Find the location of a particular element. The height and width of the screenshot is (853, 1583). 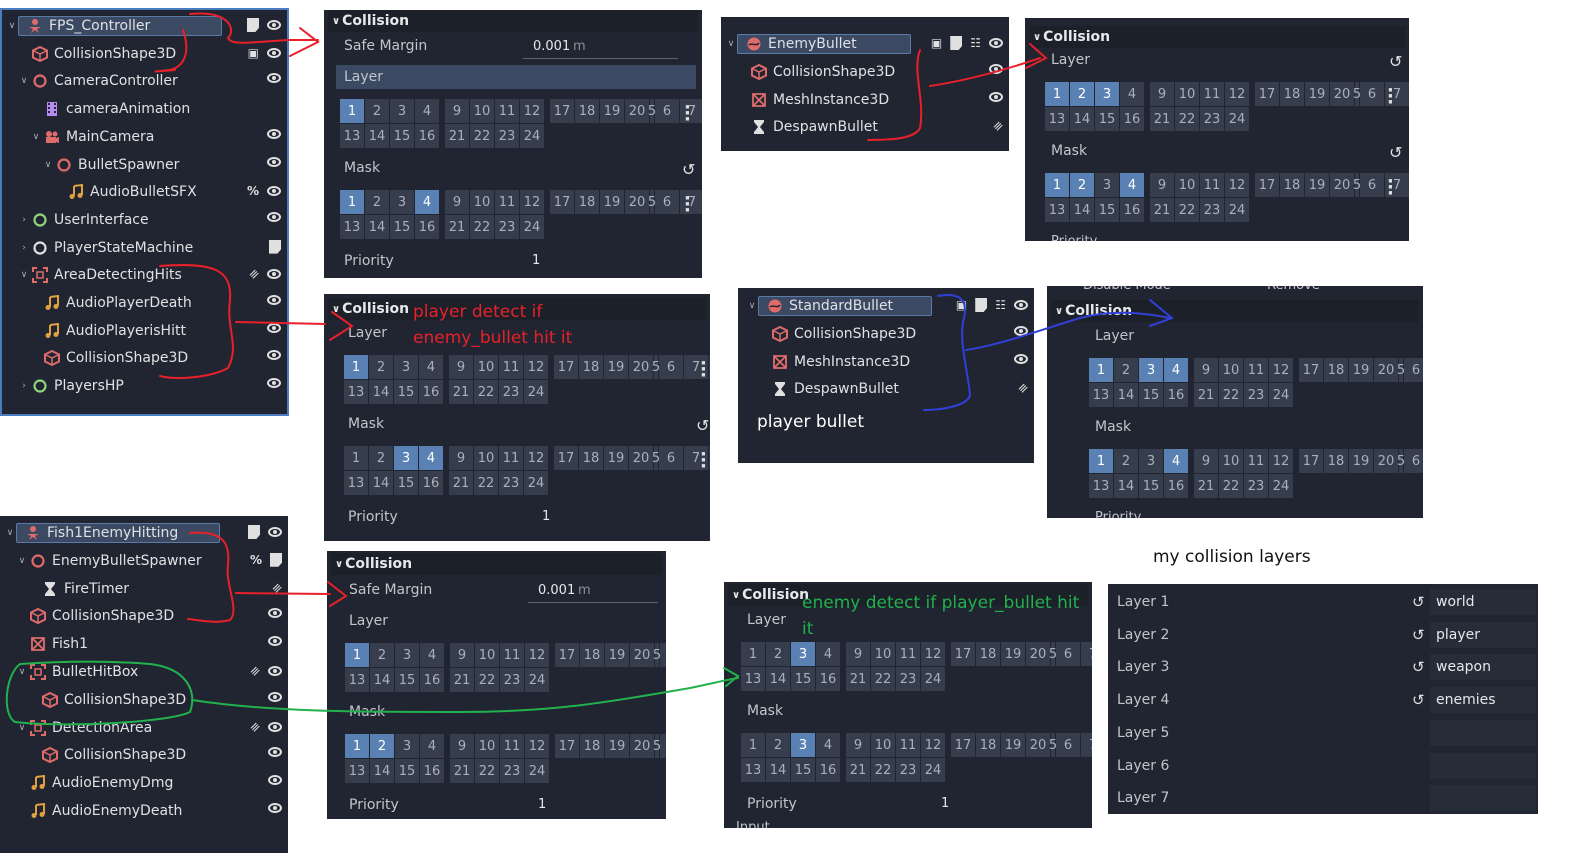

pin-icon: ▣ is located at coordinates (253, 53).